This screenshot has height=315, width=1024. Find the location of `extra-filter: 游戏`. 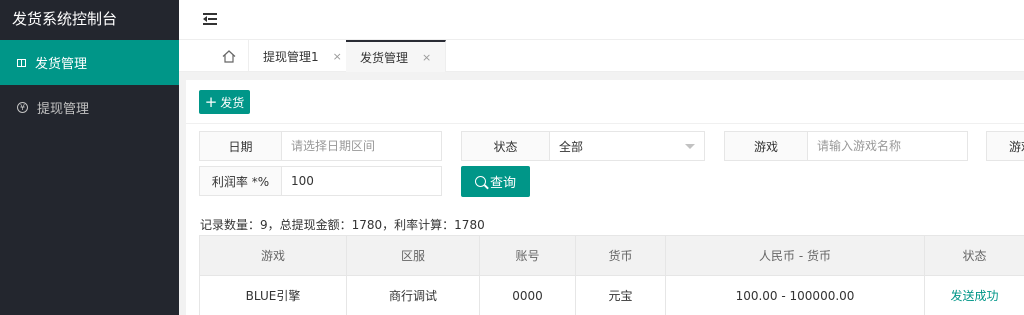

extra-filter: 游戏 is located at coordinates (1005, 146).